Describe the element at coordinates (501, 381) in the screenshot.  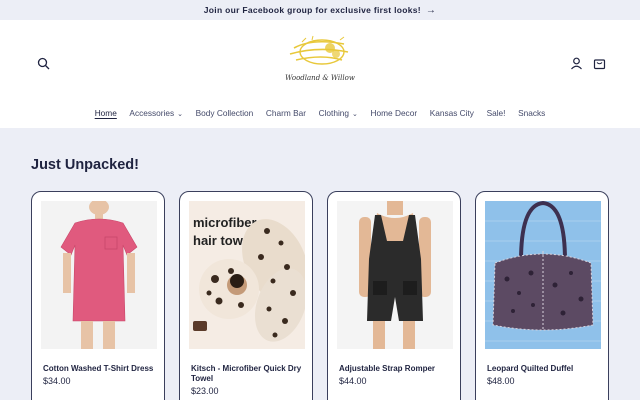
I see `product-price: $48.00` at that location.